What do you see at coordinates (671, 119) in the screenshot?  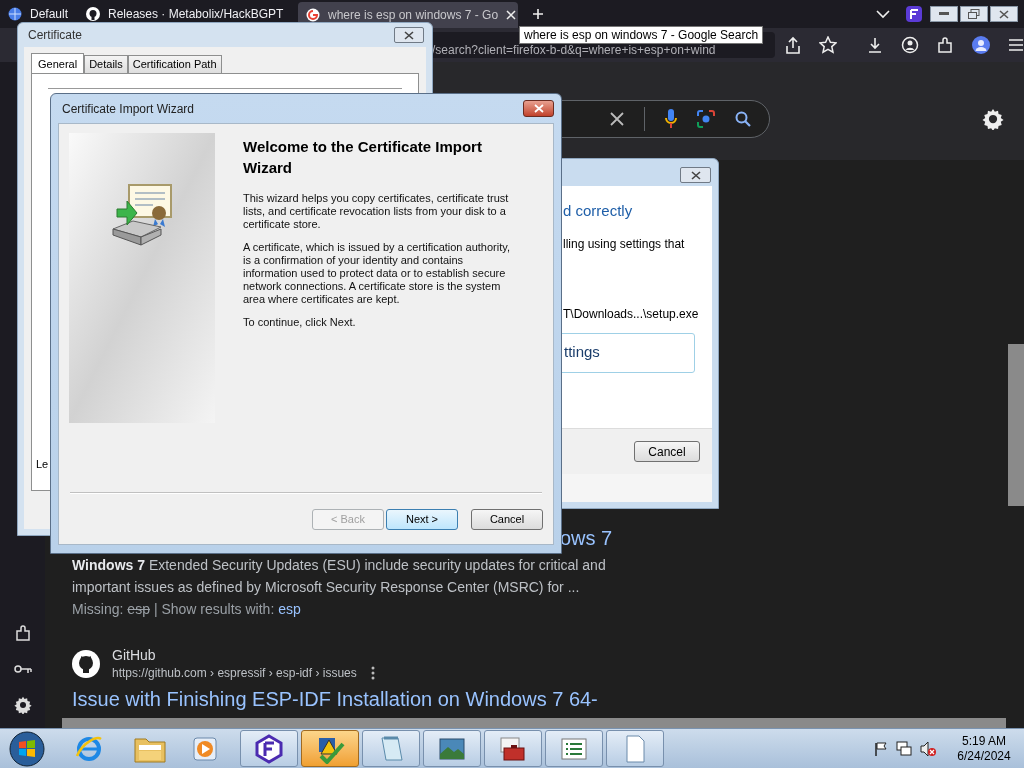 I see `microphone-icon` at bounding box center [671, 119].